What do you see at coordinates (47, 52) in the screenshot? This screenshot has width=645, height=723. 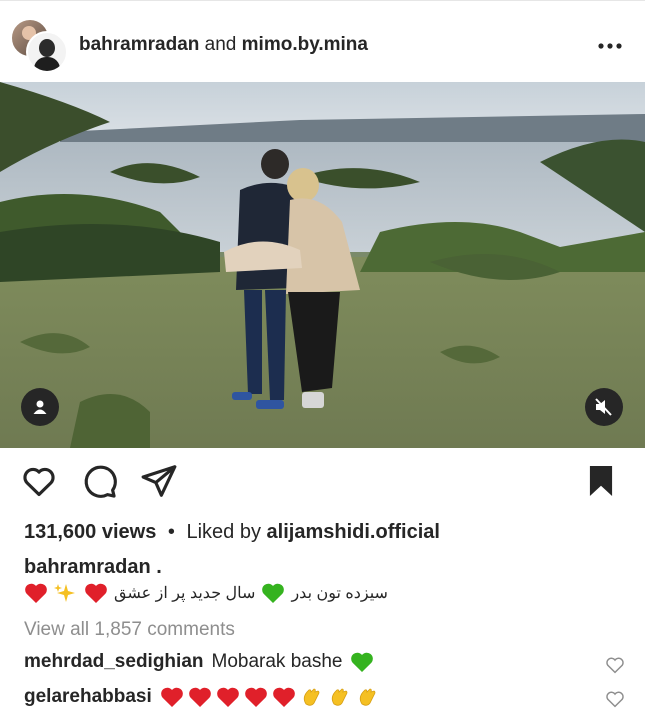 I see `avatar-primary` at bounding box center [47, 52].